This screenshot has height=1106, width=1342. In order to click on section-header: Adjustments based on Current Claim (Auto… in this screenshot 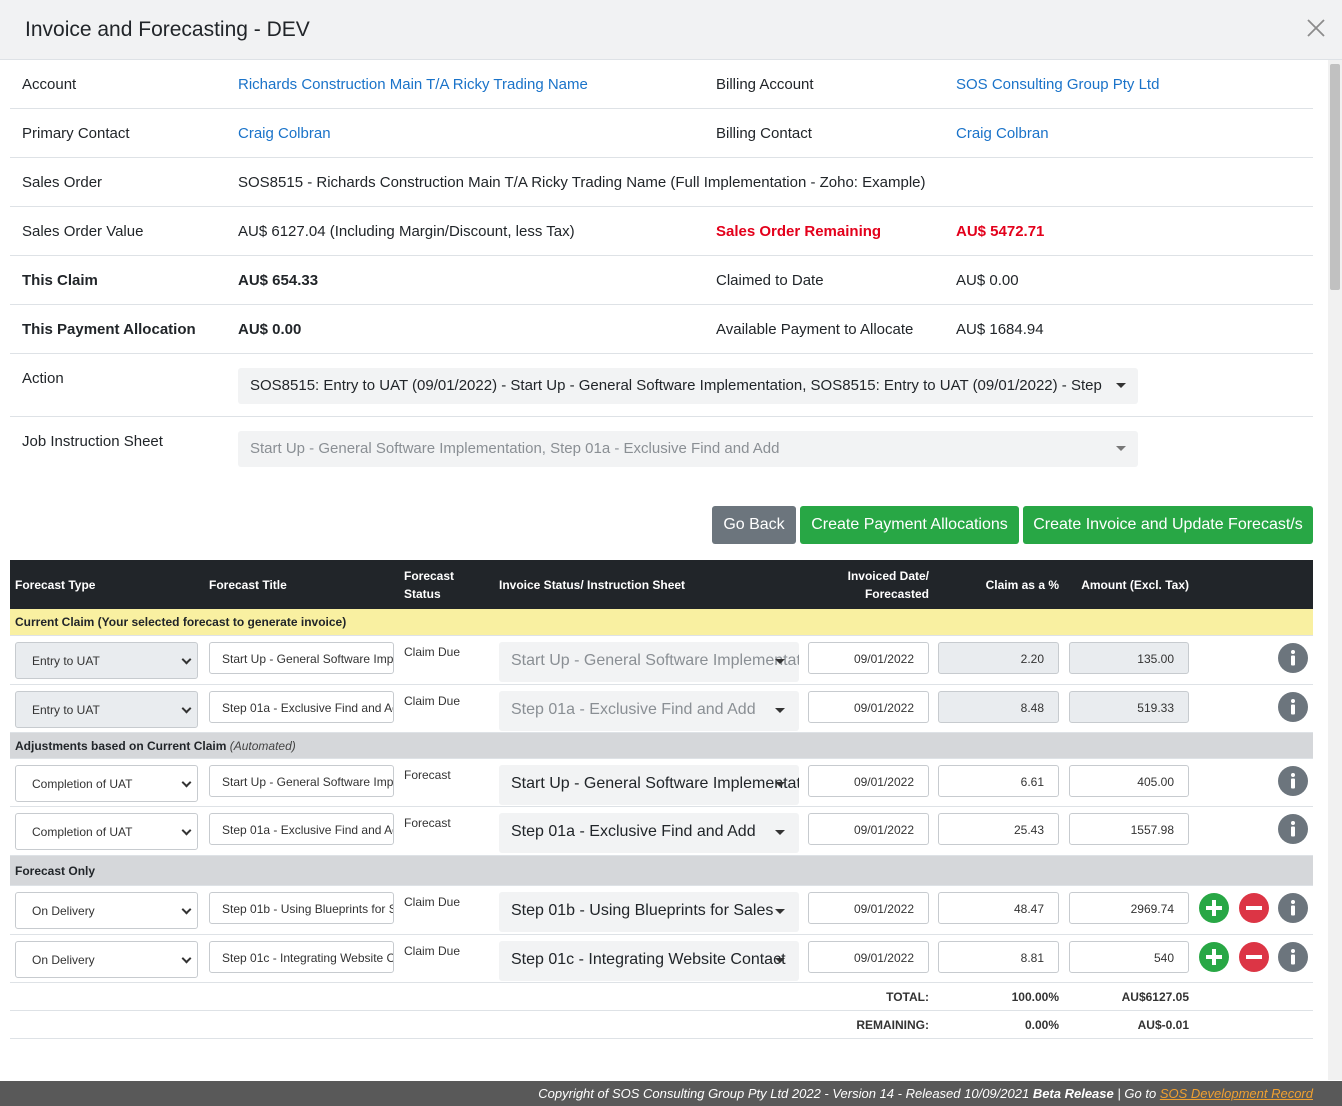, I will do `click(661, 746)`.